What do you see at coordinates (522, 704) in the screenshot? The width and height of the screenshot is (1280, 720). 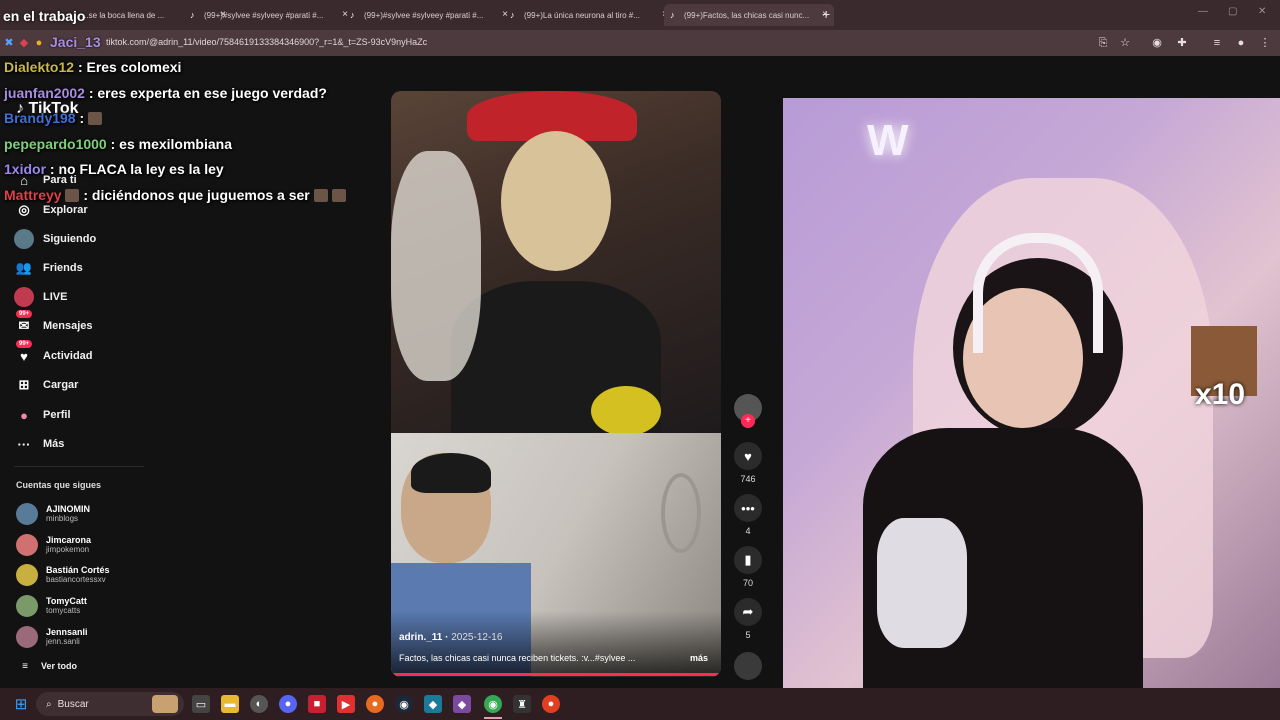 I see `app-icon: ♜` at bounding box center [522, 704].